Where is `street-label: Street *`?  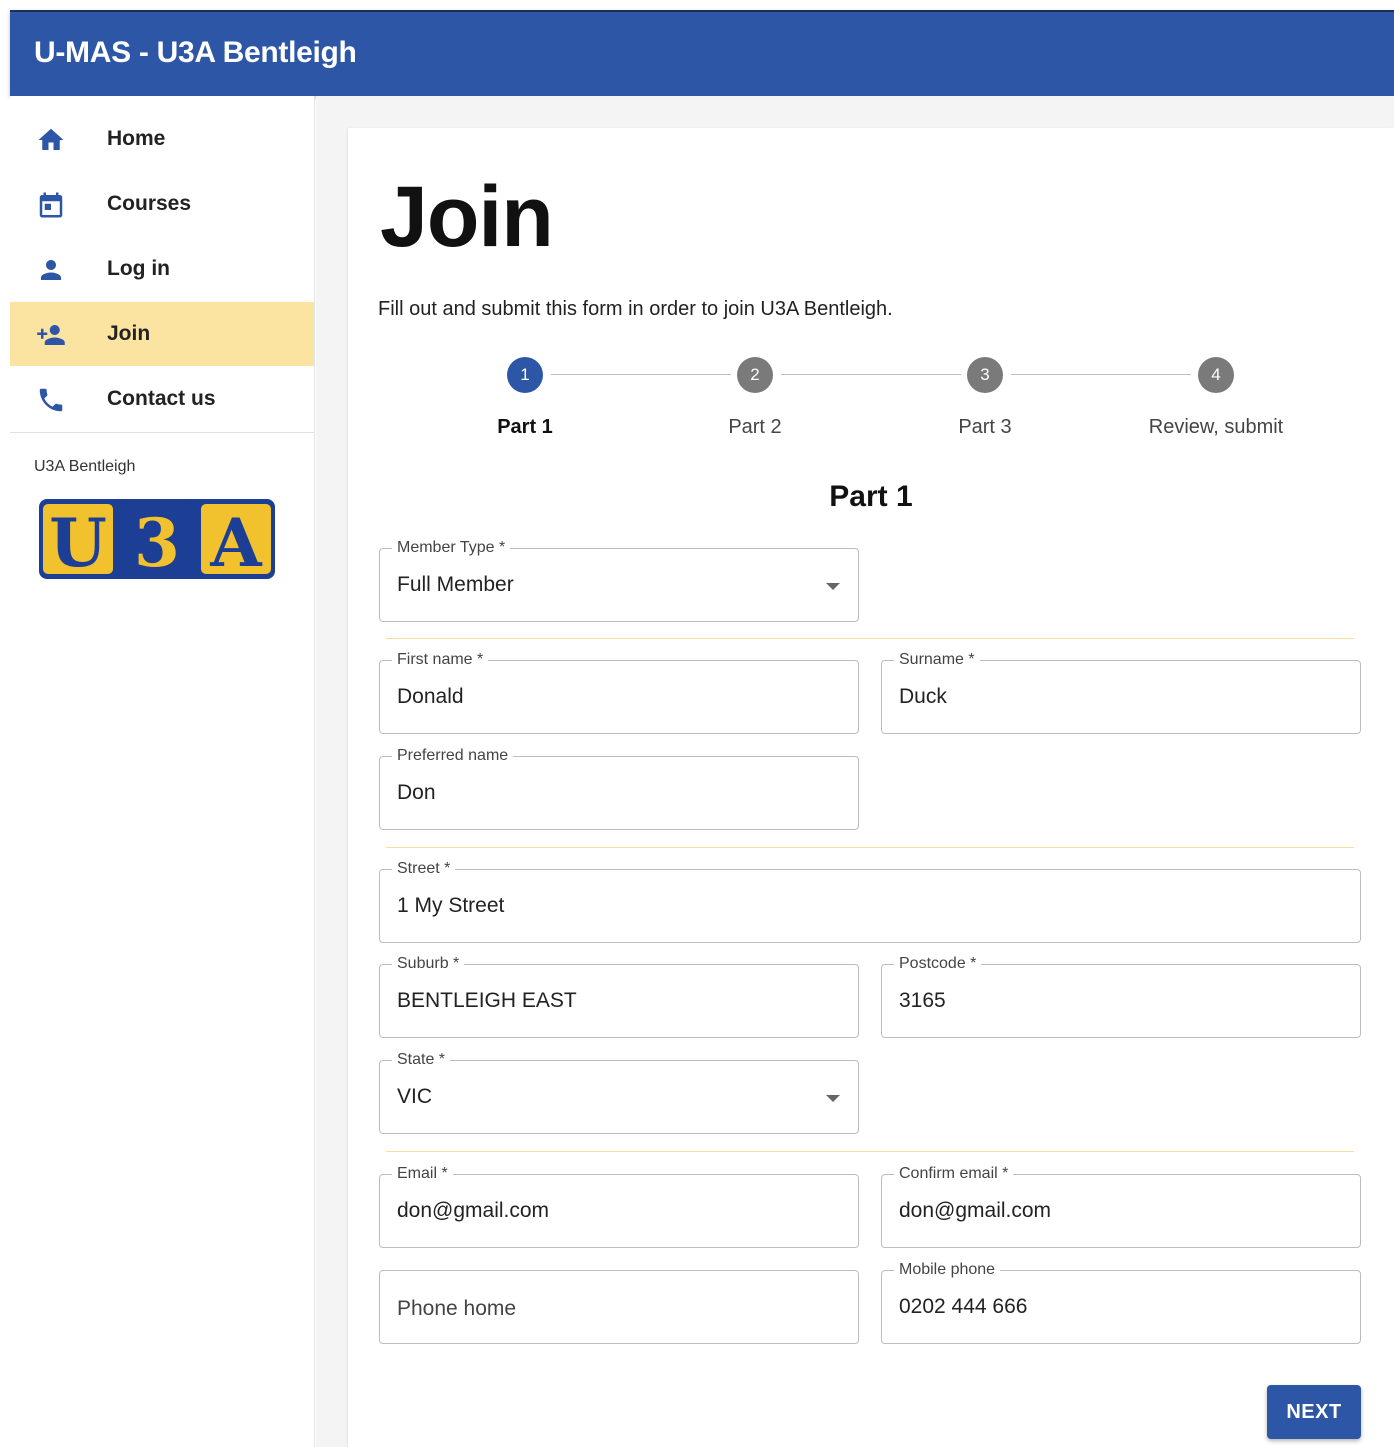
street-label: Street * is located at coordinates (424, 869).